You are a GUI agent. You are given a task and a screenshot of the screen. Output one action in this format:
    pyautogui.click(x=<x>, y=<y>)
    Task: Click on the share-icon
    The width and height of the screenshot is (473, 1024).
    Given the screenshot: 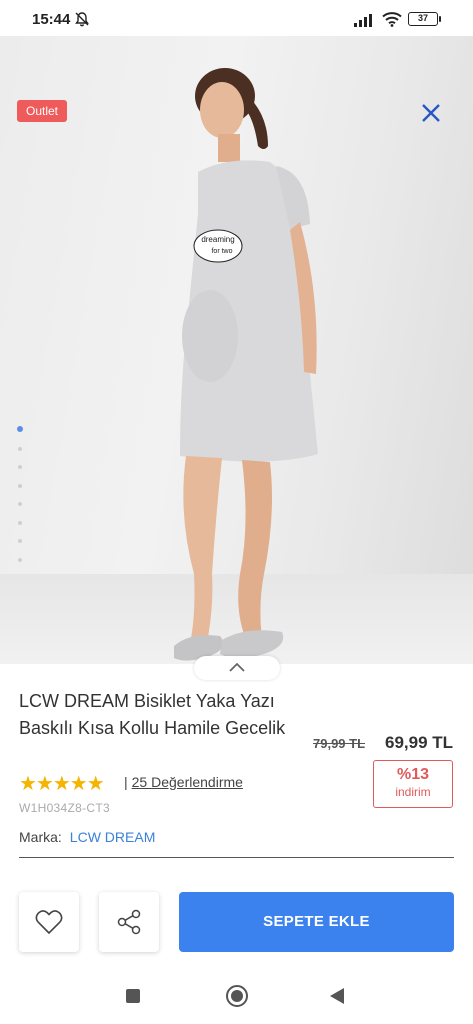 What is the action you would take?
    pyautogui.click(x=129, y=922)
    